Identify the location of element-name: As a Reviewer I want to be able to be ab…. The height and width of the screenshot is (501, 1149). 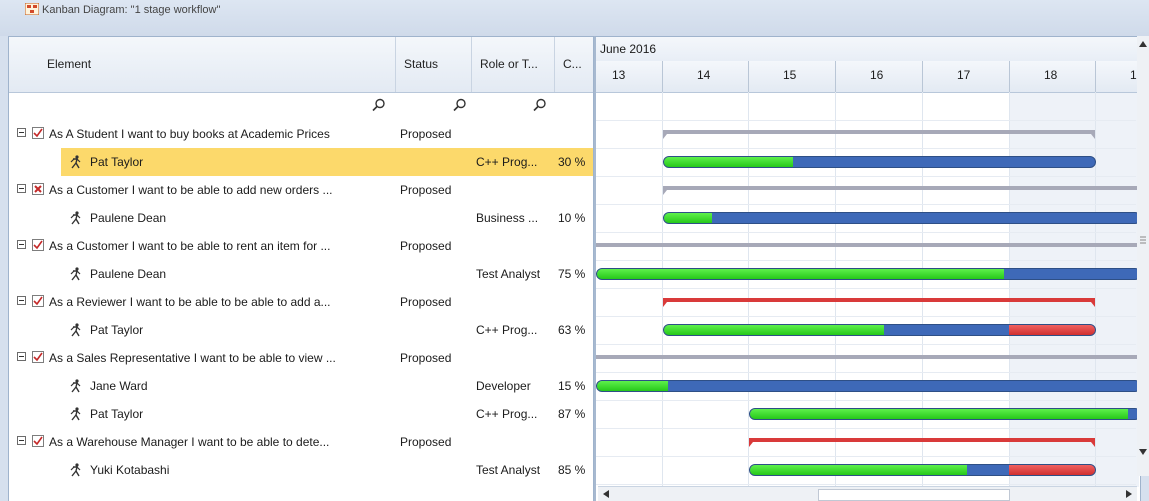
(190, 302).